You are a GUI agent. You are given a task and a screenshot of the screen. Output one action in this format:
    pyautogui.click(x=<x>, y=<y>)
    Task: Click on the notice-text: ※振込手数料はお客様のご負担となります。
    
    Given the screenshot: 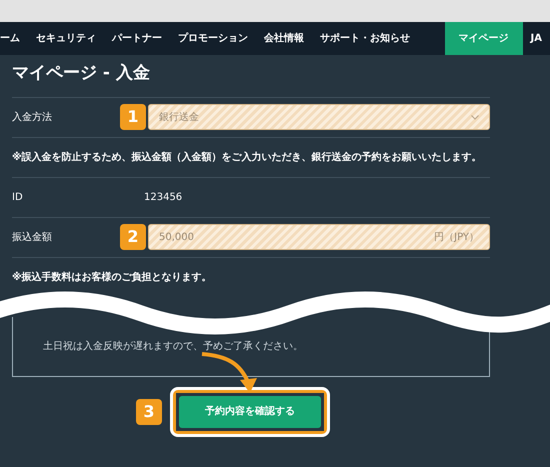 What is the action you would take?
    pyautogui.click(x=112, y=277)
    